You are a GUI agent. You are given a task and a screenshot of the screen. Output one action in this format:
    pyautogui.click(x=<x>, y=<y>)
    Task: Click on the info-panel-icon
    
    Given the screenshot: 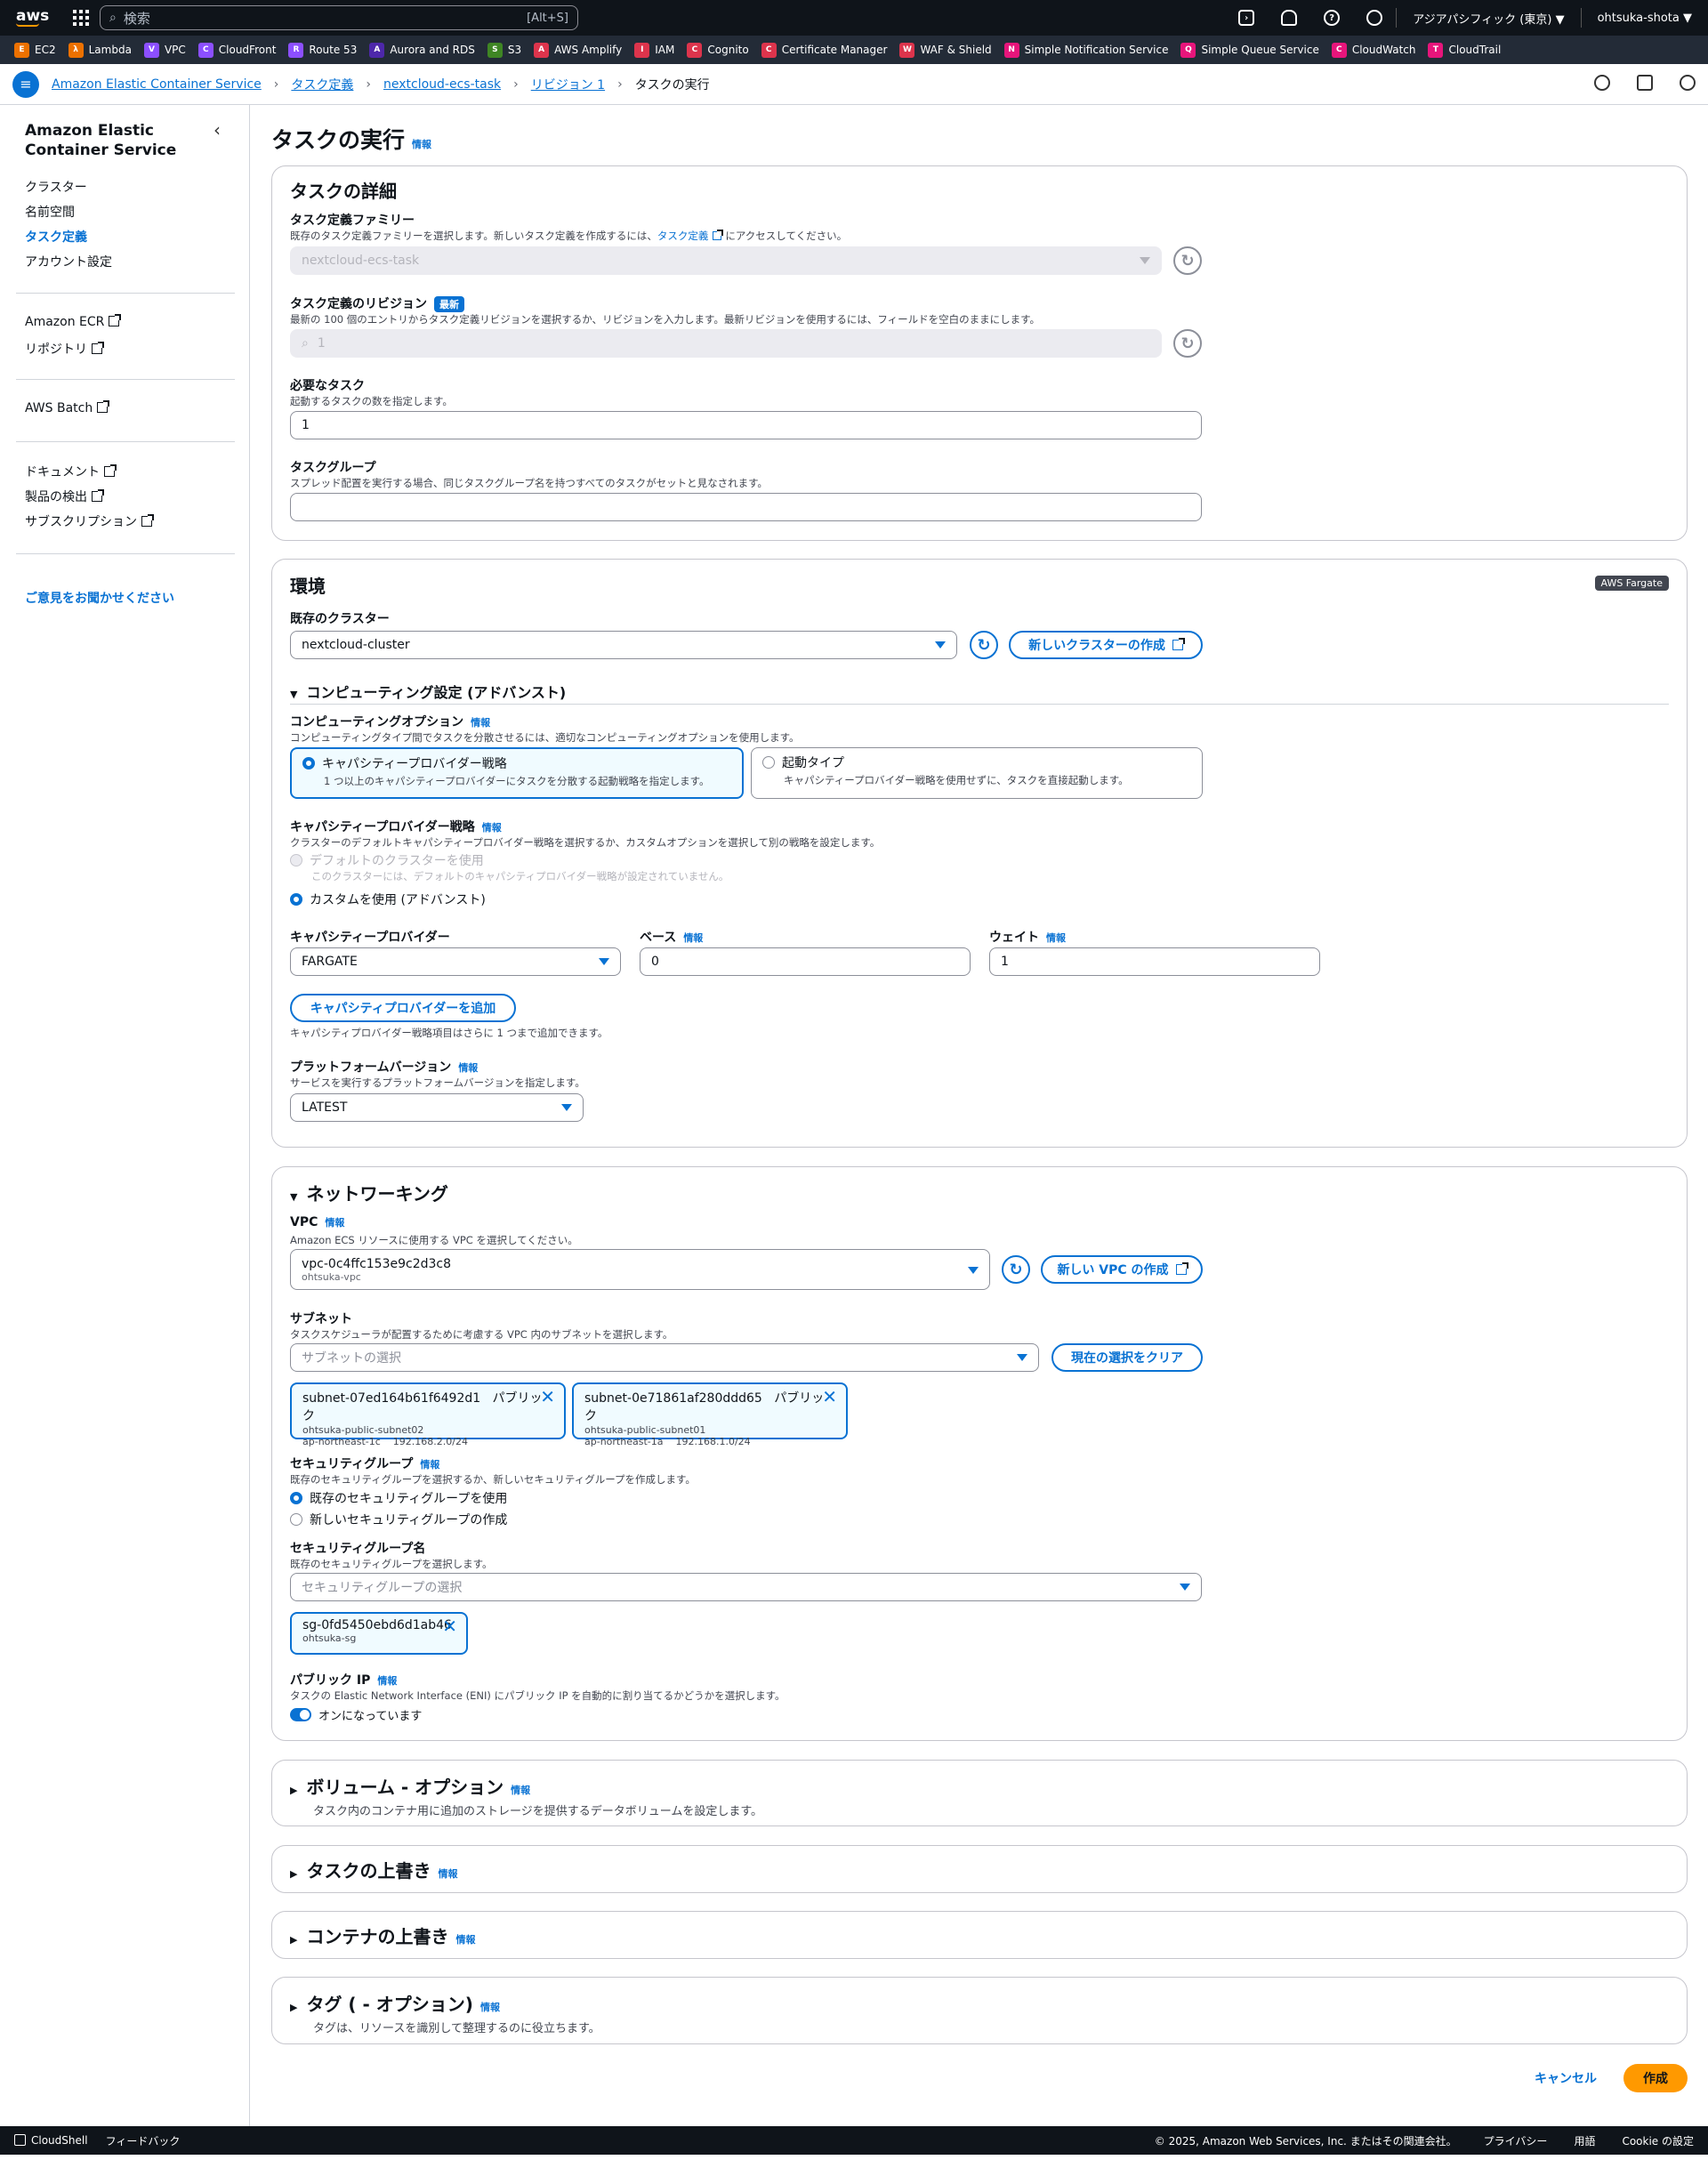 What is the action you would take?
    pyautogui.click(x=1602, y=83)
    